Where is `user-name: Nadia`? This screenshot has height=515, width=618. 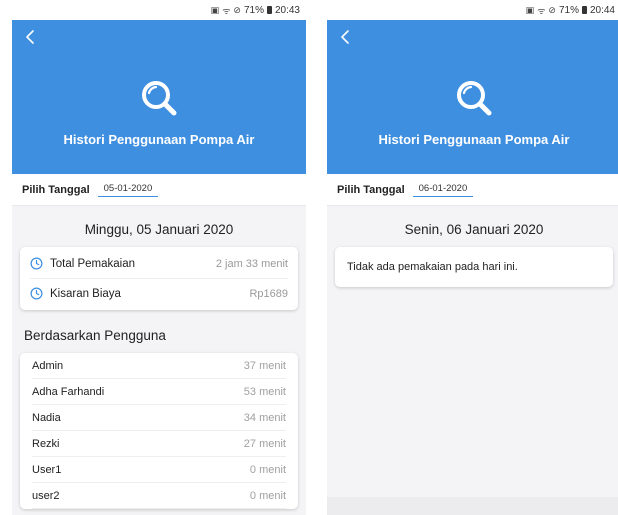 user-name: Nadia is located at coordinates (46, 417).